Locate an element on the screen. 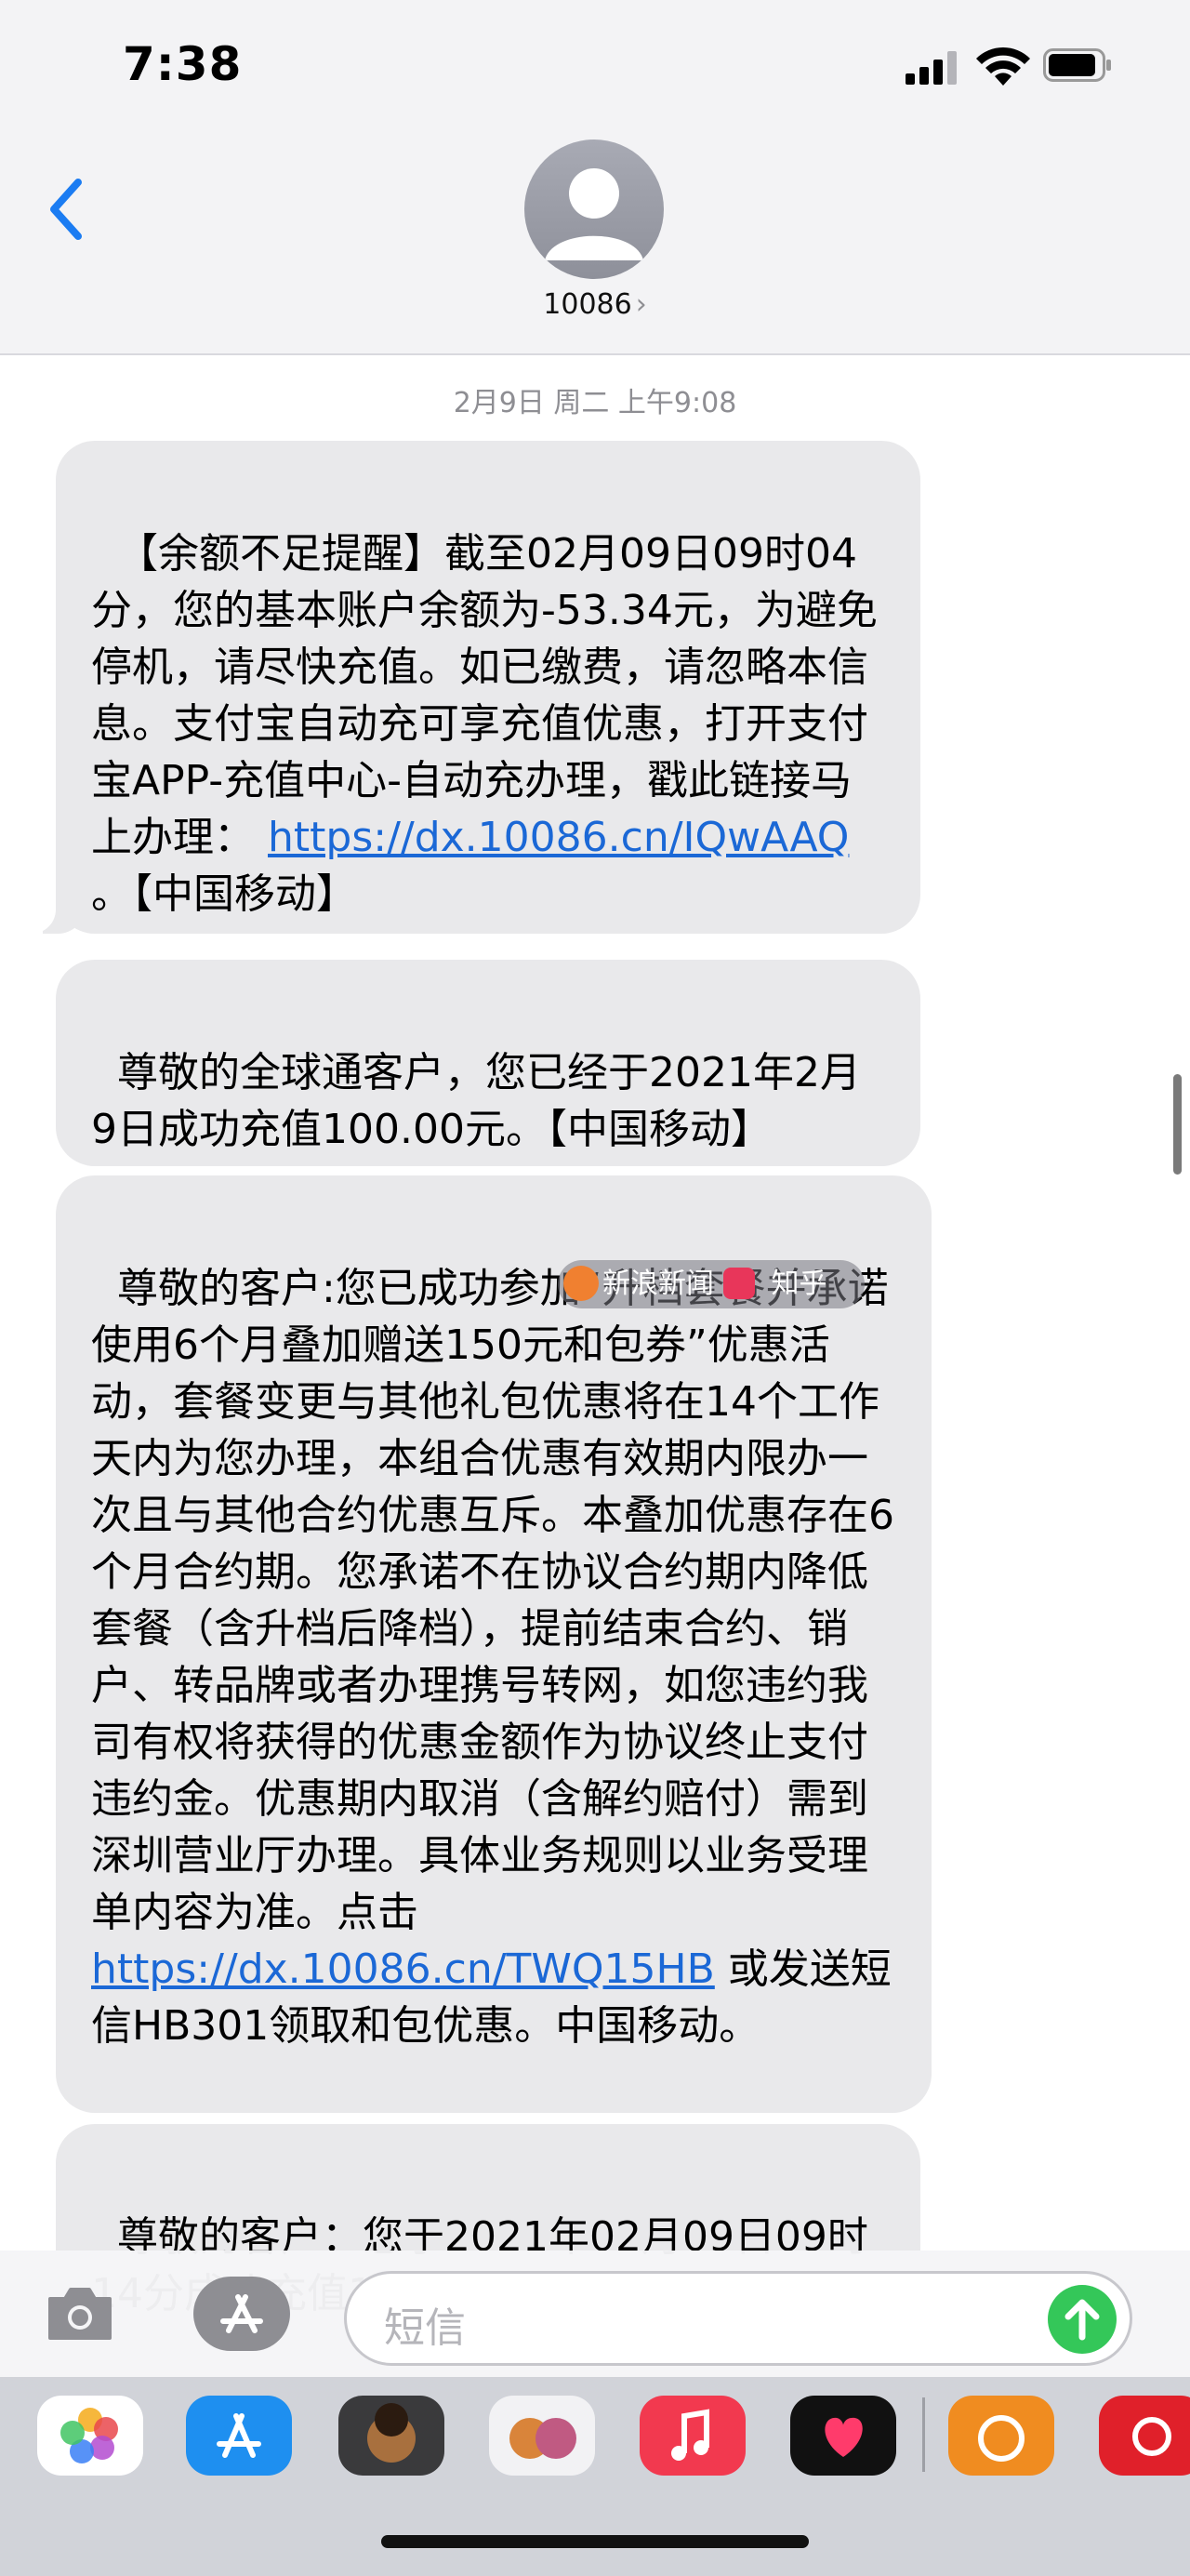 The image size is (1190, 2576). app-store-button is located at coordinates (241, 2314).